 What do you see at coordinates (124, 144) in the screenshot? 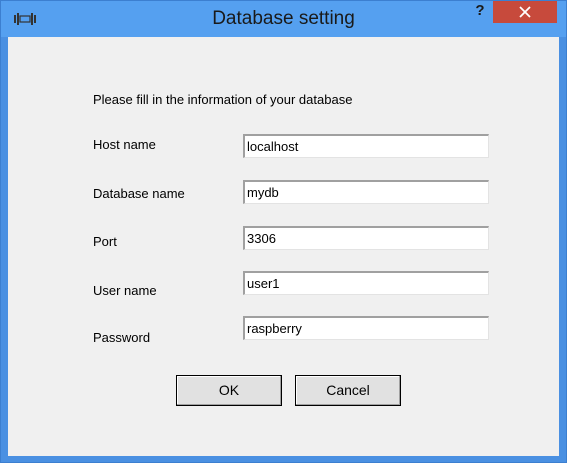
I see `host-name-label: Host name` at bounding box center [124, 144].